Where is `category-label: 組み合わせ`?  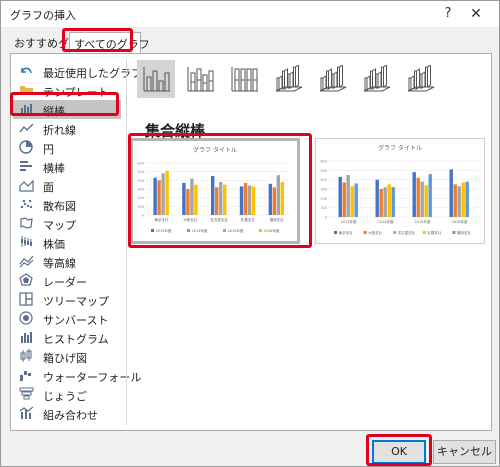 category-label: 組み合わせ is located at coordinates (70, 415).